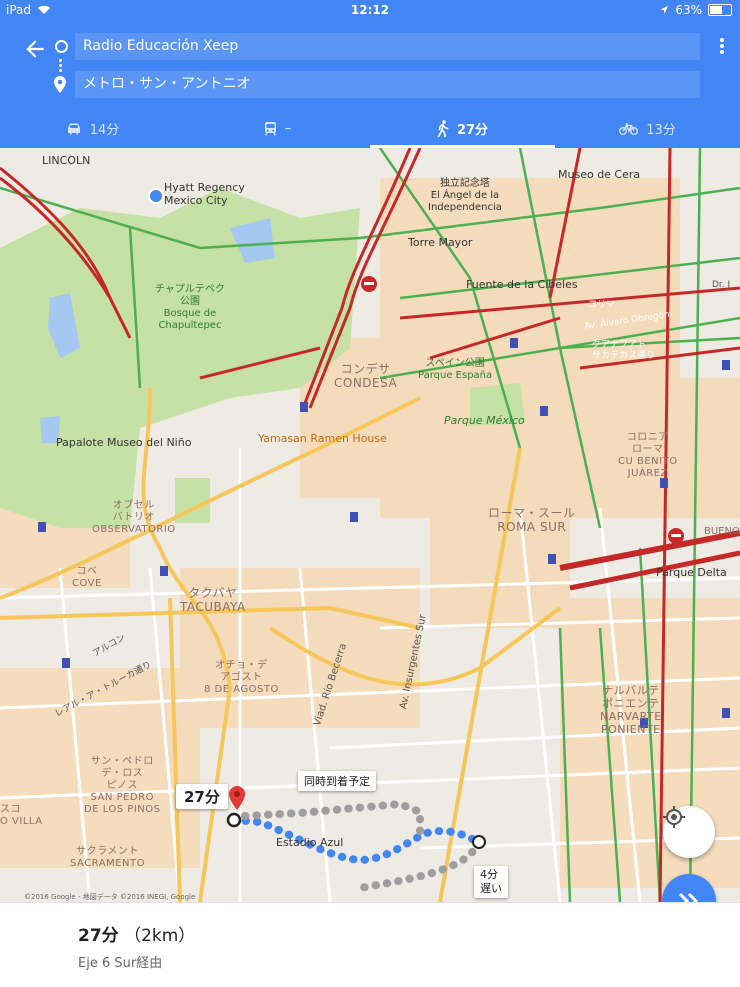  What do you see at coordinates (465, 196) in the screenshot?
I see `map-label-independencia: 独立記念塔 El Ángel de la Independencia` at bounding box center [465, 196].